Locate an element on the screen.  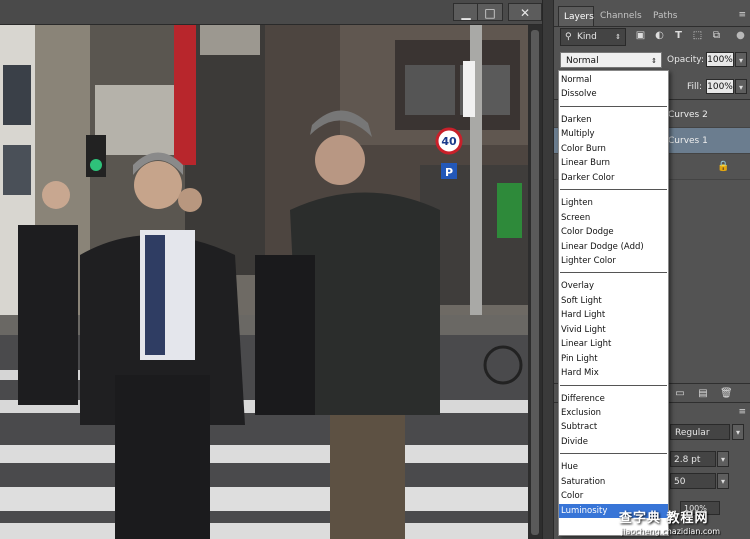
blend-option: Pin Light is located at coordinates (613, 359).